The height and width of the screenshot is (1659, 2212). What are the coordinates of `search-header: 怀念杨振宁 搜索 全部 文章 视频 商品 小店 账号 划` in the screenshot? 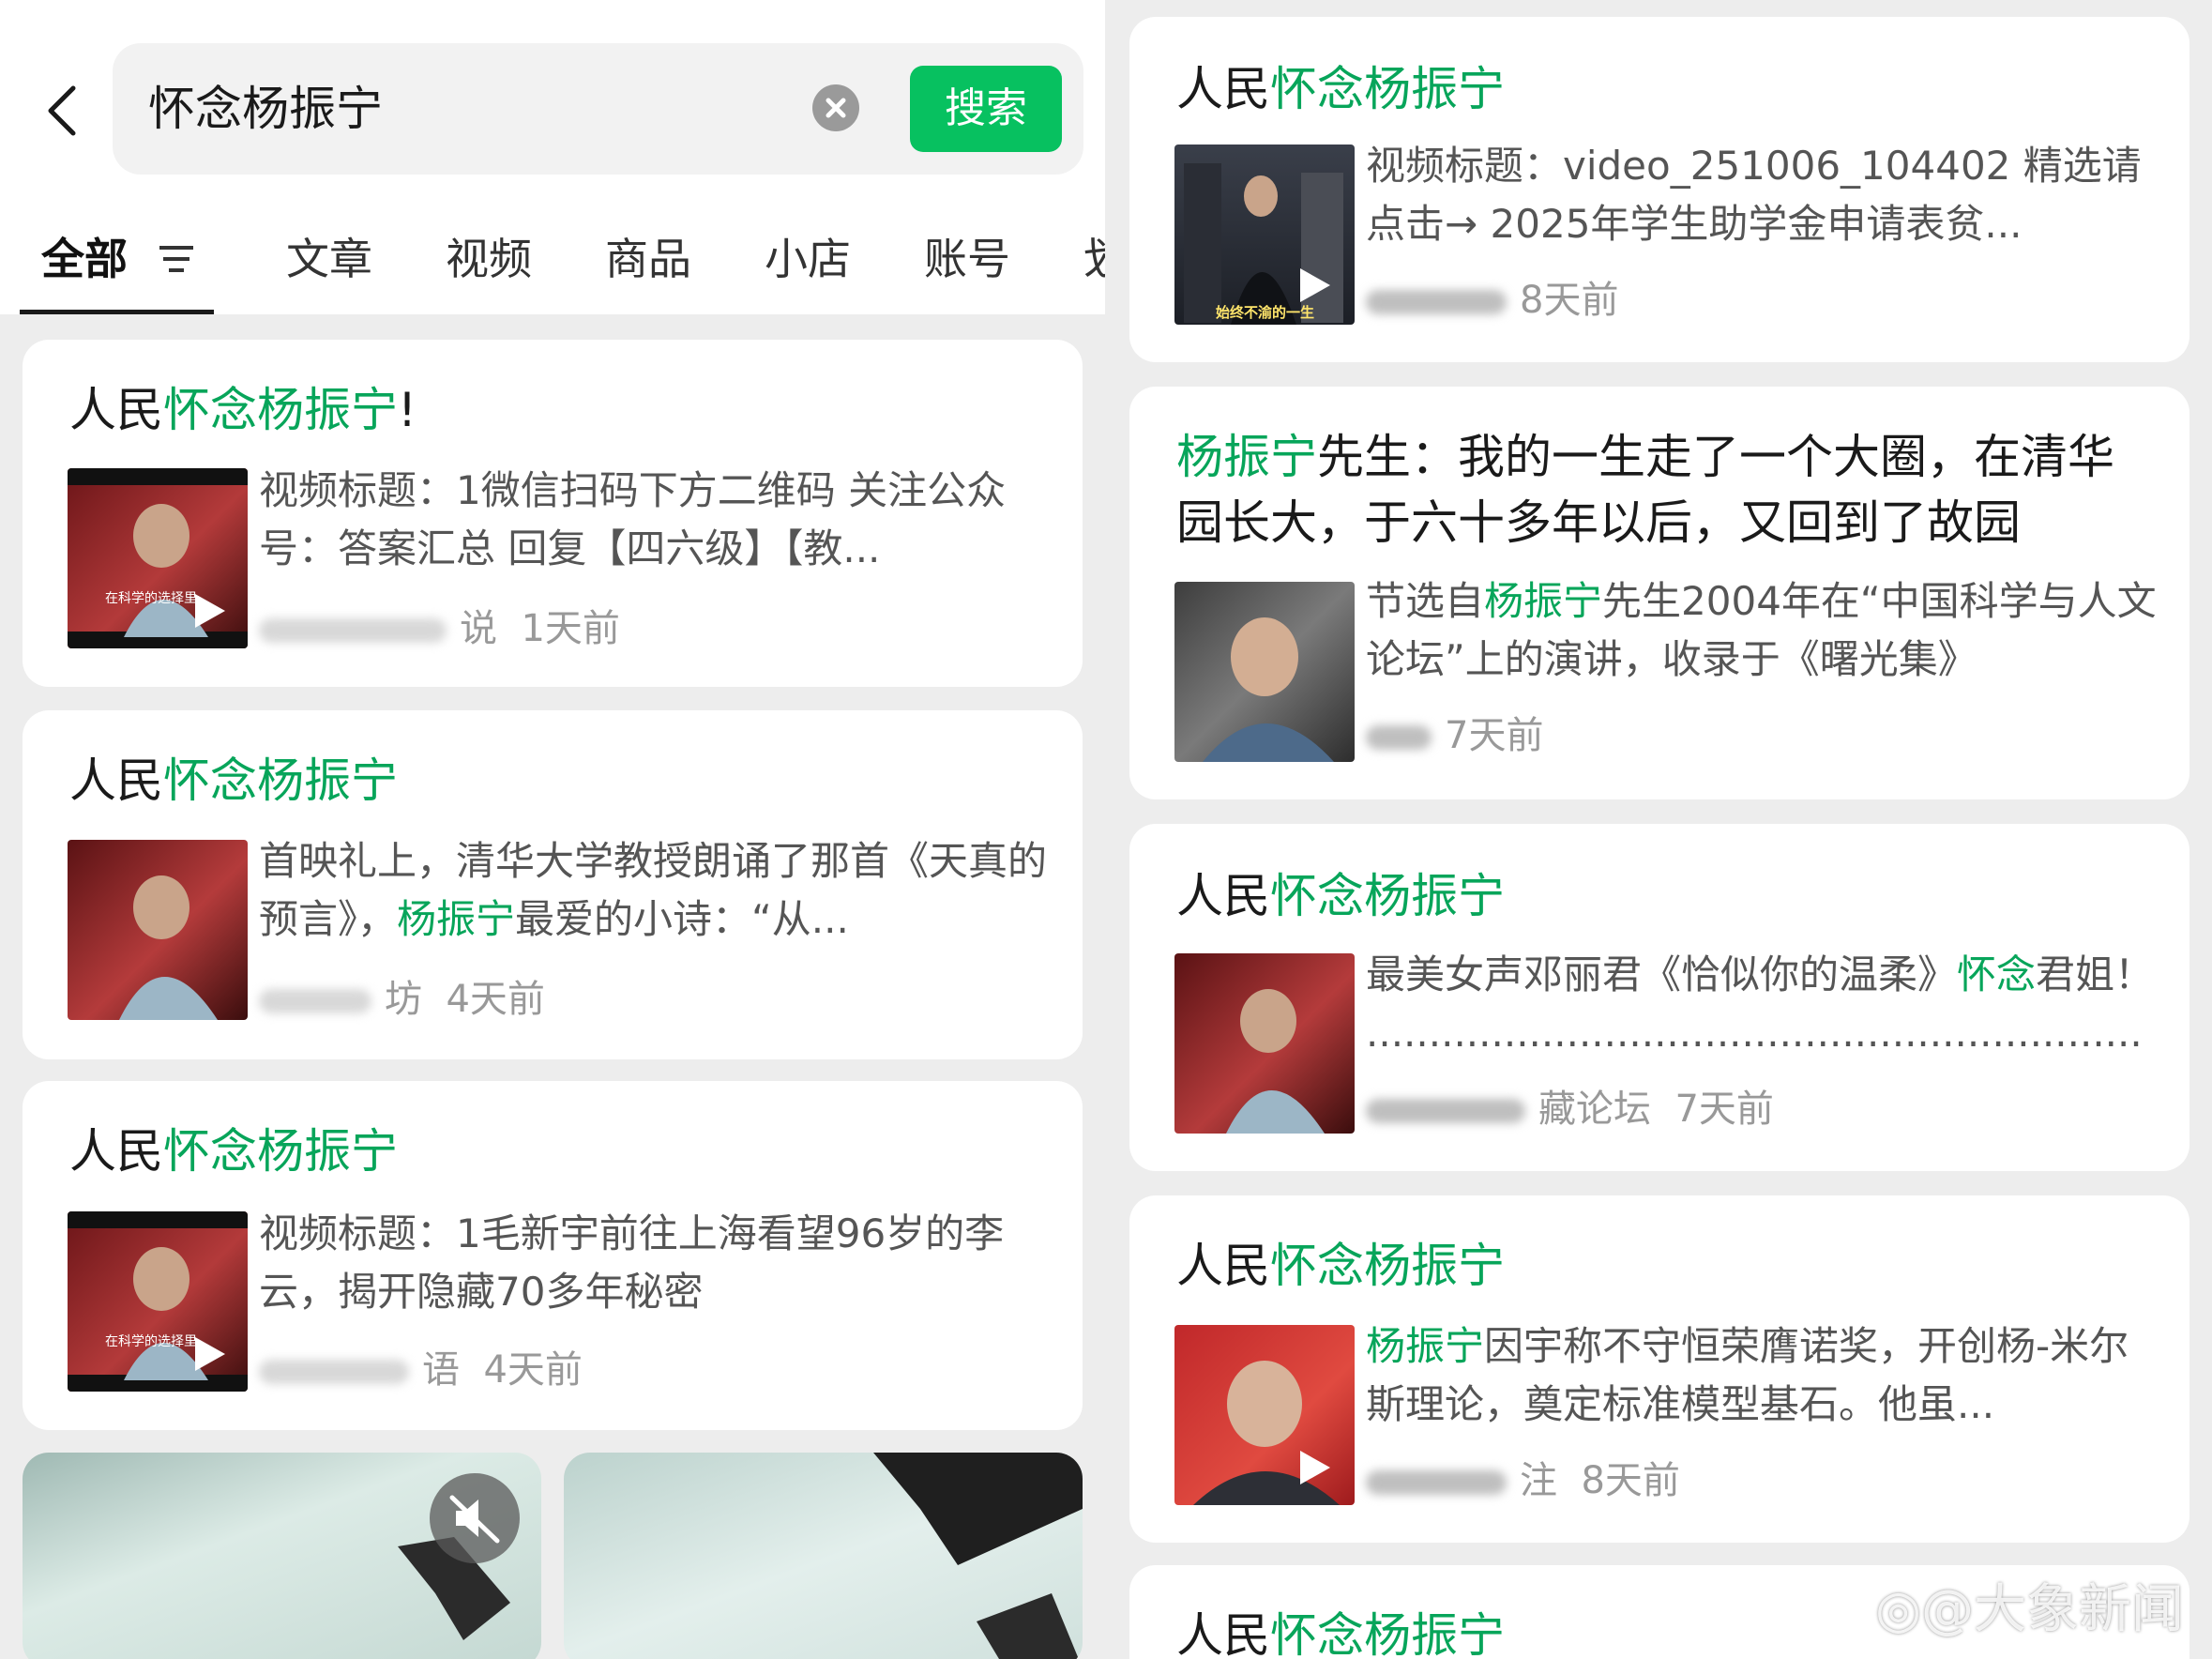 It's located at (552, 157).